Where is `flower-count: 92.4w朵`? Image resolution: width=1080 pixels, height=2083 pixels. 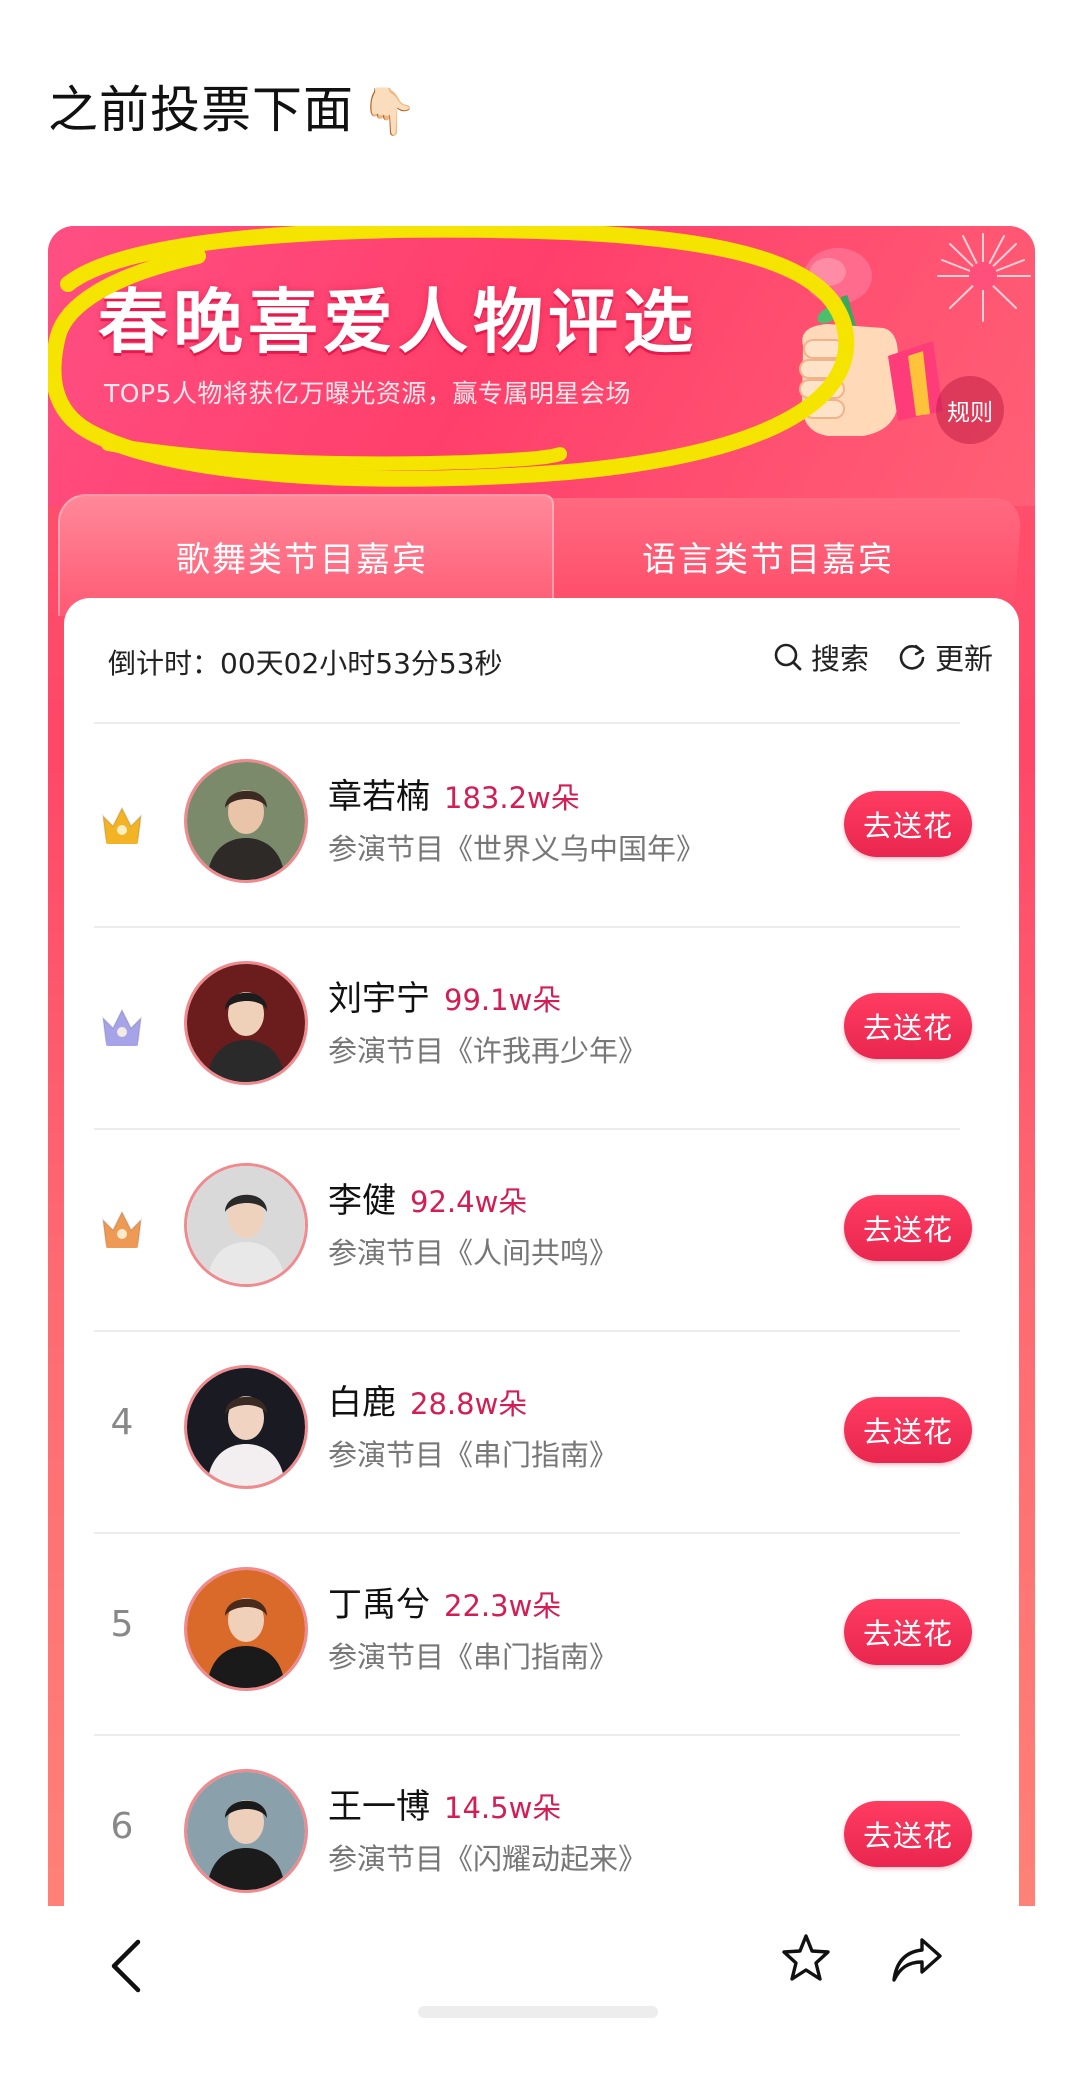 flower-count: 92.4w朵 is located at coordinates (469, 1202).